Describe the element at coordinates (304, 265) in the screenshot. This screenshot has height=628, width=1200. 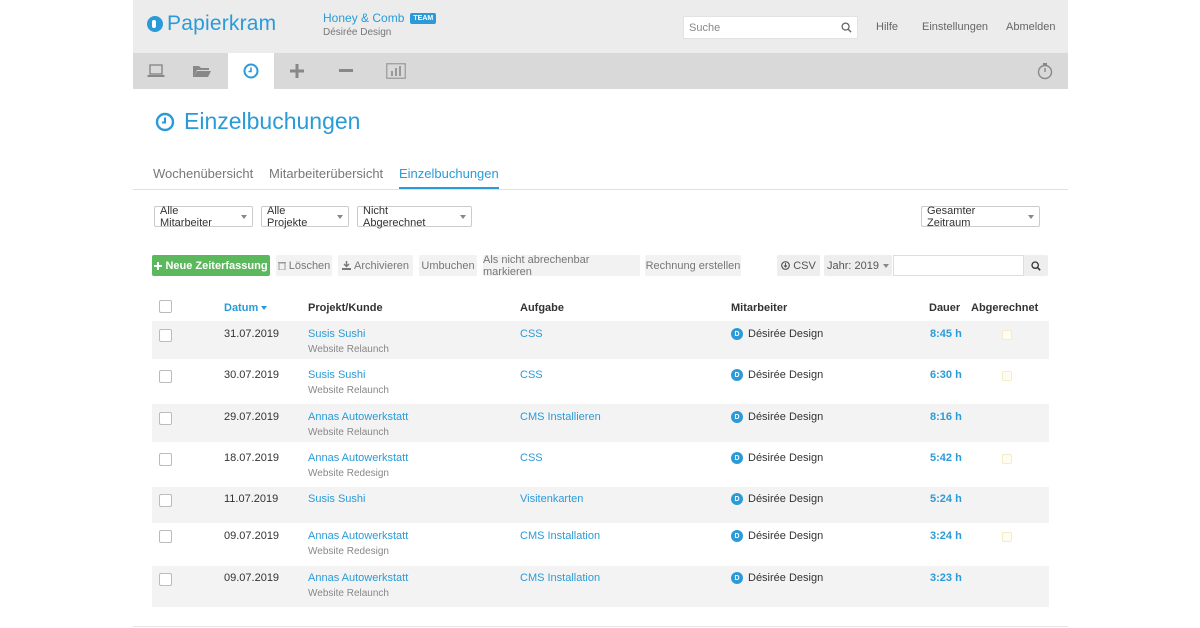
I see `delete-button: Löschen` at that location.